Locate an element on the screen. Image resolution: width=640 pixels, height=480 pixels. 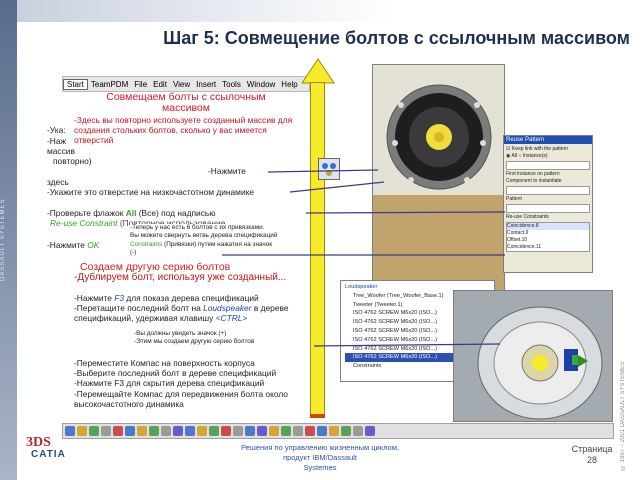
page-label: Страница is located at coordinates (592, 449).